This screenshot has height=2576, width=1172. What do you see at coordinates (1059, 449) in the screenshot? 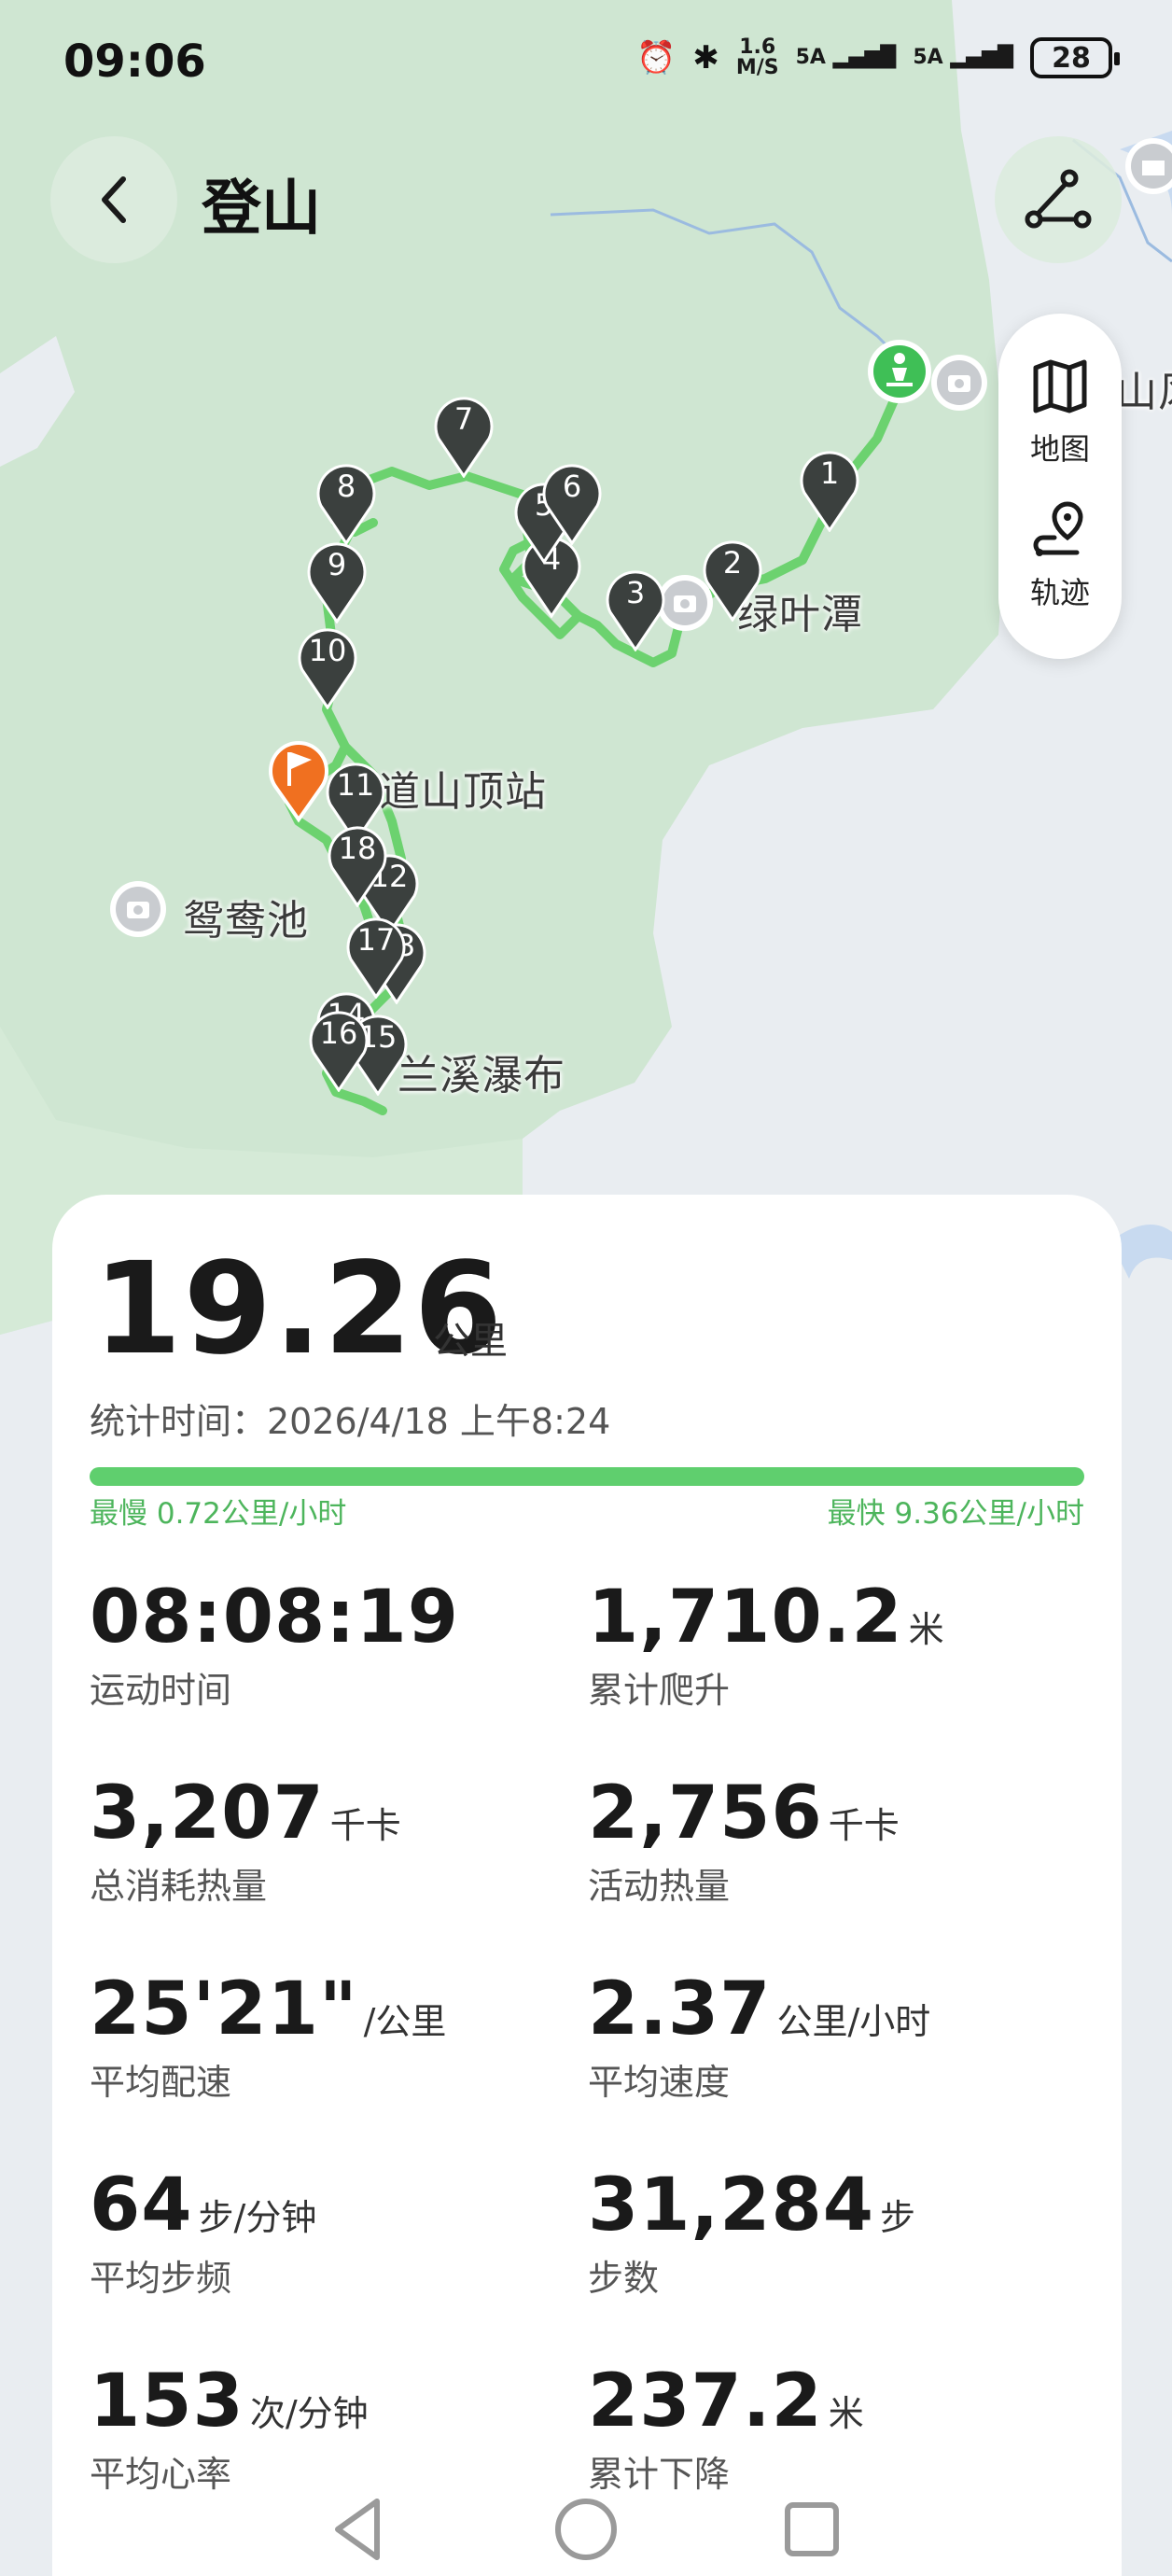
I see `map-layer-label: 地图` at bounding box center [1059, 449].